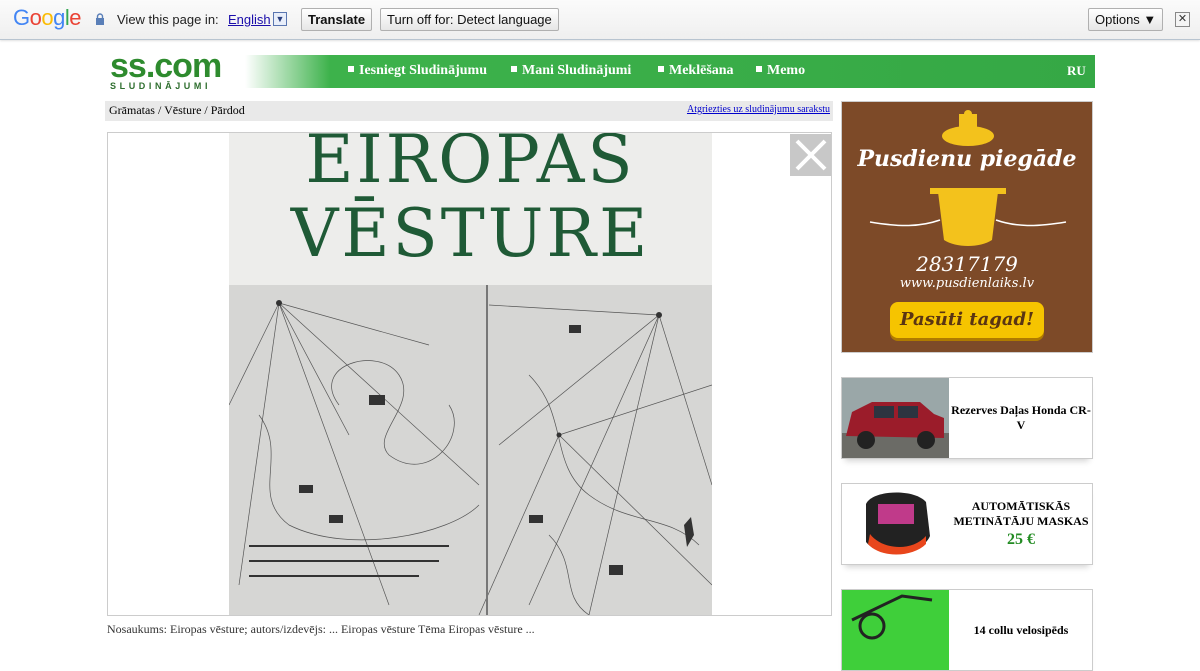 The height and width of the screenshot is (671, 1200). I want to click on banner-ad-url: www.pusdienlaiks.lv, so click(967, 283).